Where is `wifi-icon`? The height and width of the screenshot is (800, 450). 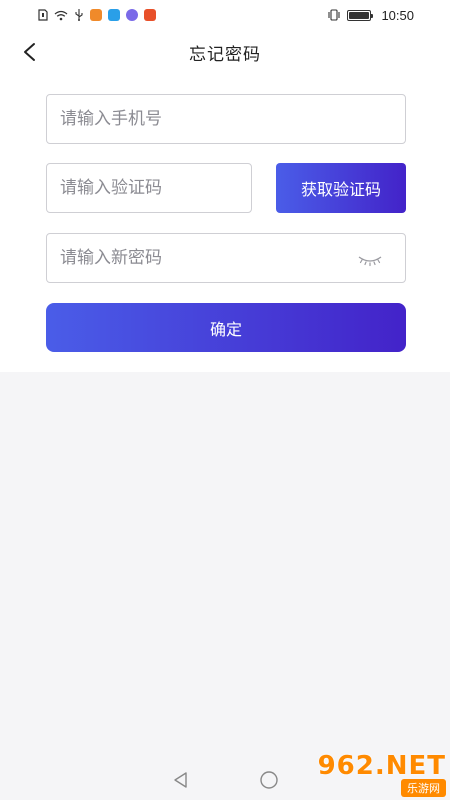 wifi-icon is located at coordinates (61, 15).